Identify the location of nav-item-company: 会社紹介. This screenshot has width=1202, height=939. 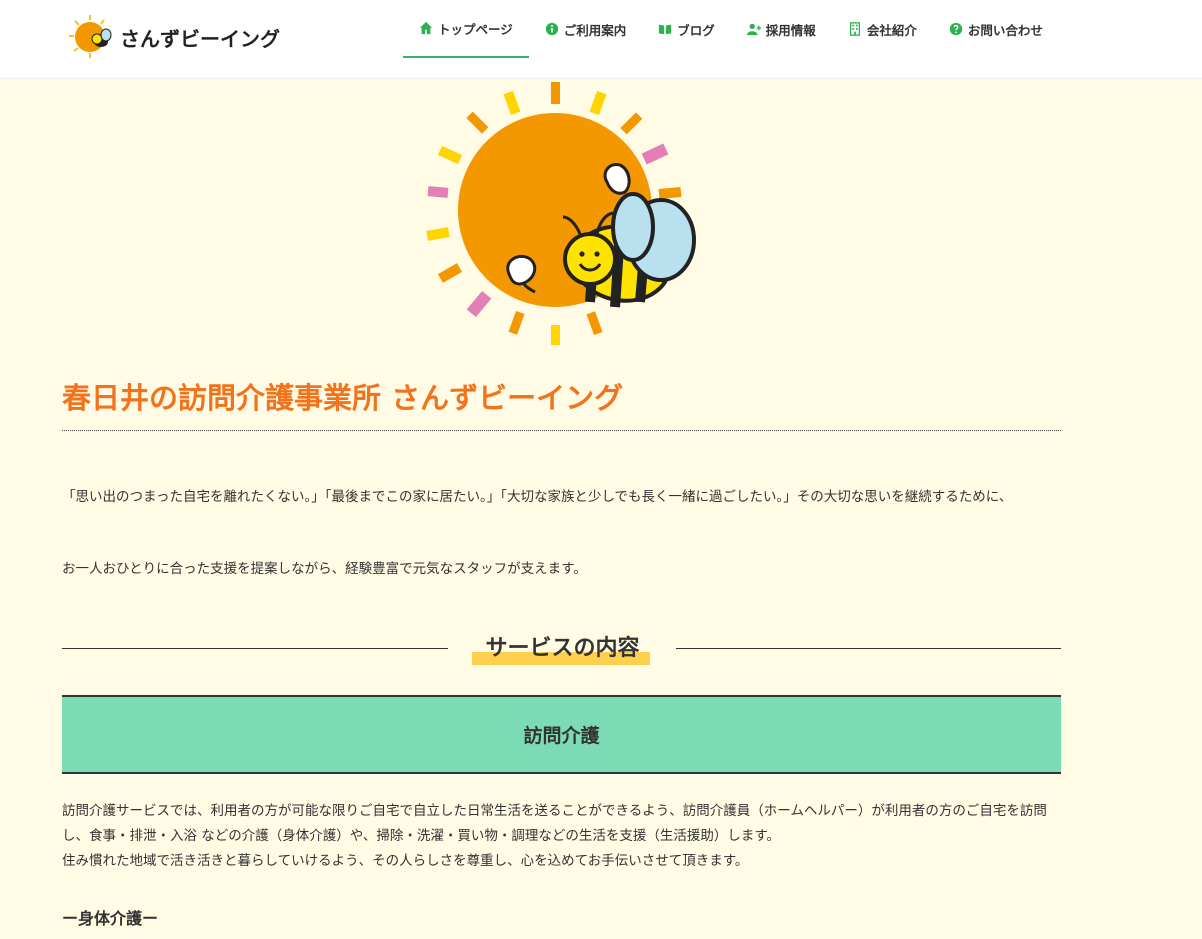
(882, 29).